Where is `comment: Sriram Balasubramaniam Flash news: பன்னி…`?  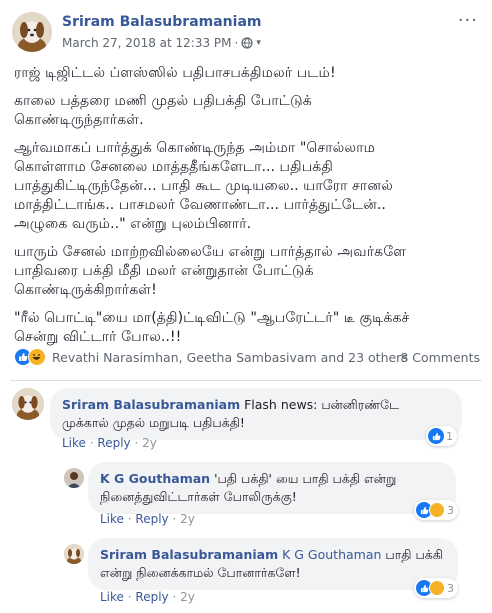 comment: Sriram Balasubramaniam Flash news: பன்னி… is located at coordinates (247, 420).